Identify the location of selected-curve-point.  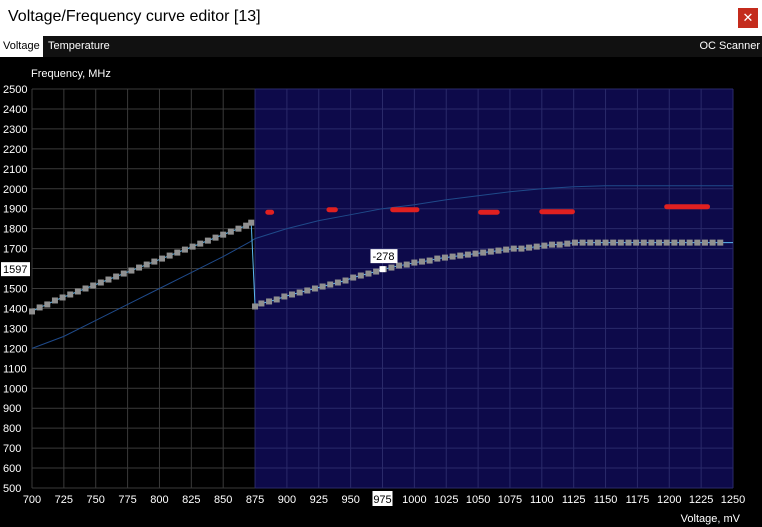
(382, 269).